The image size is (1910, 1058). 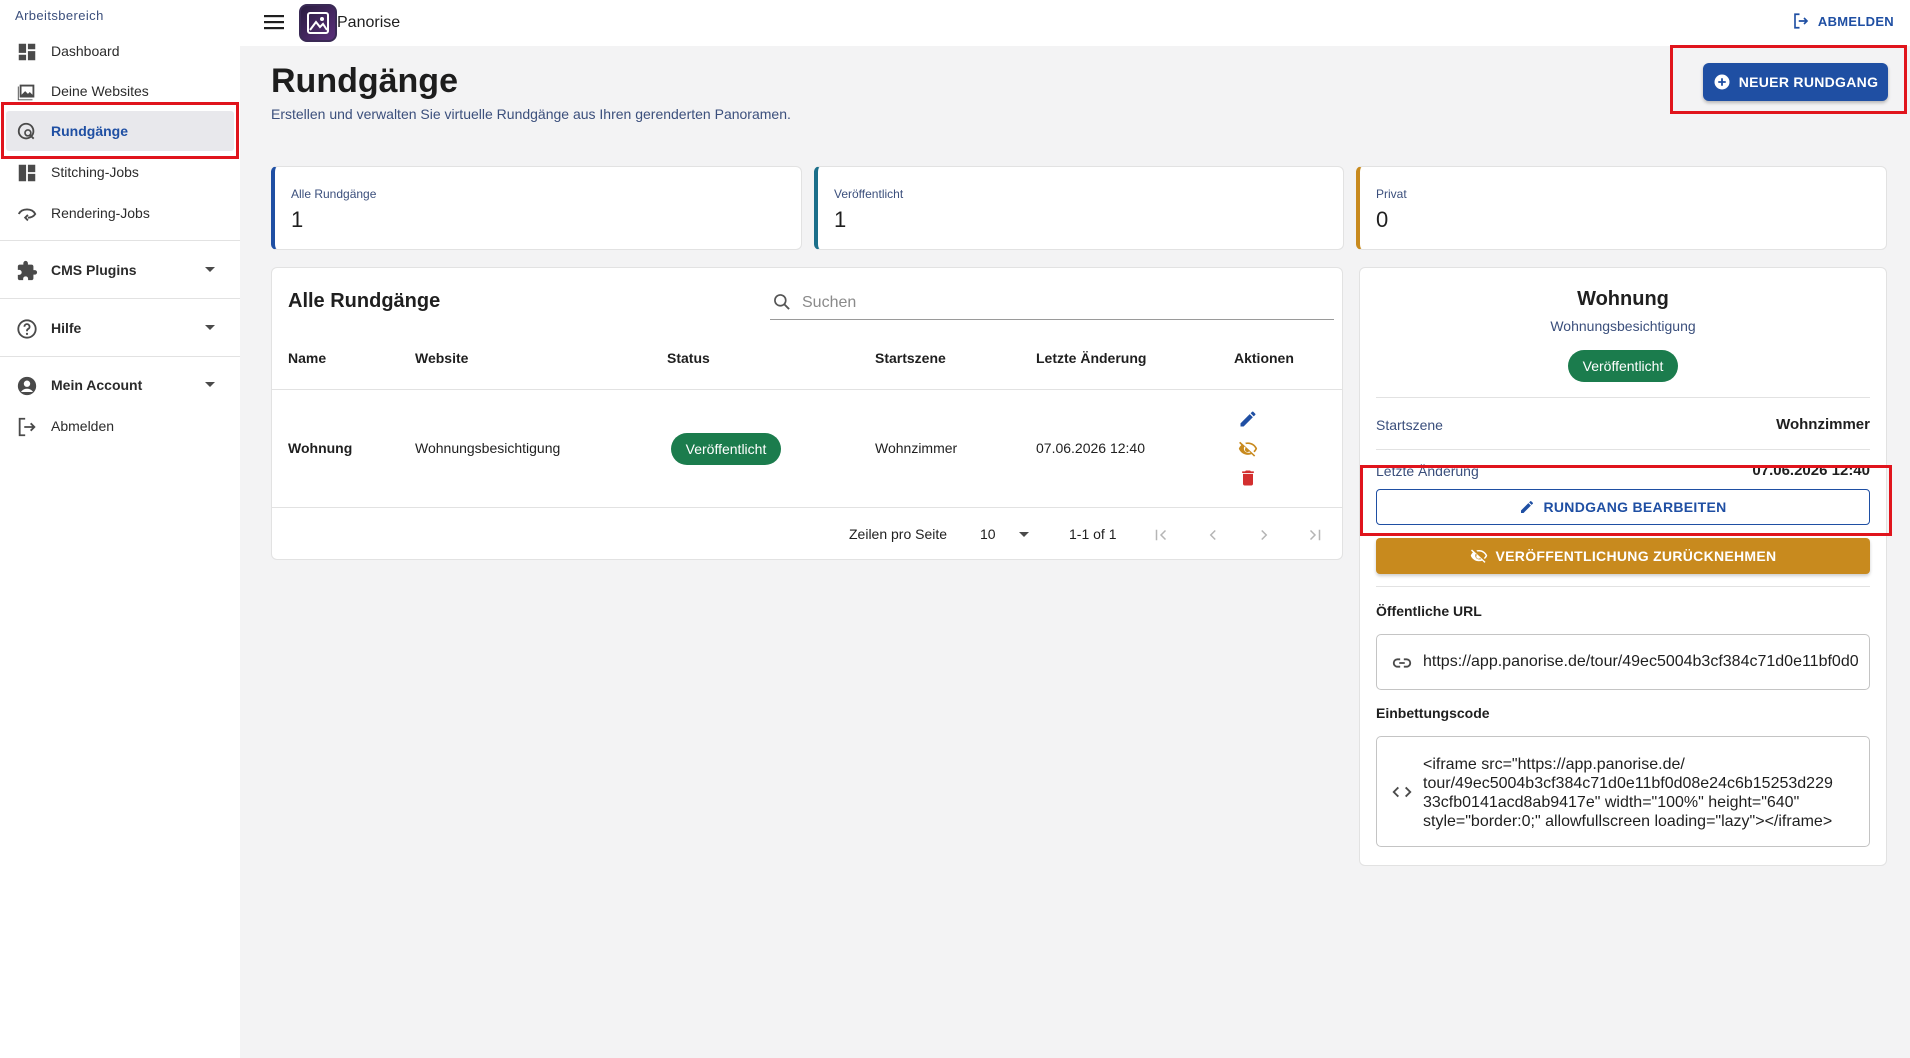 What do you see at coordinates (94, 270) in the screenshot?
I see `sidebar-group-label: CMS Plugins` at bounding box center [94, 270].